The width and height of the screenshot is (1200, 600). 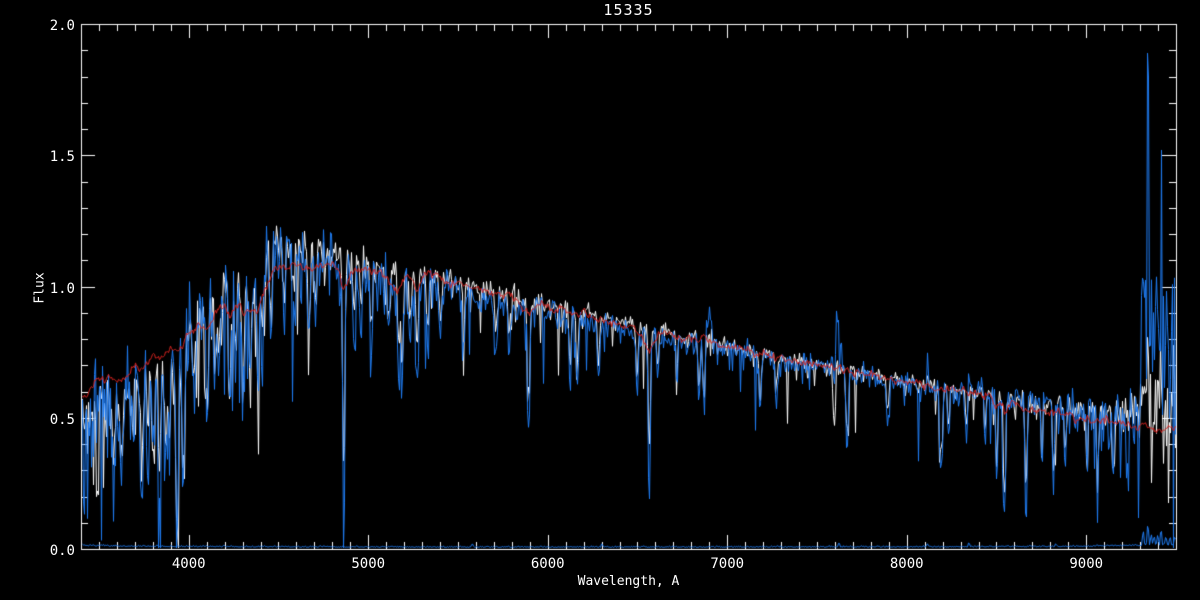 I want to click on x-tick-label: 7000, so click(x=727, y=564).